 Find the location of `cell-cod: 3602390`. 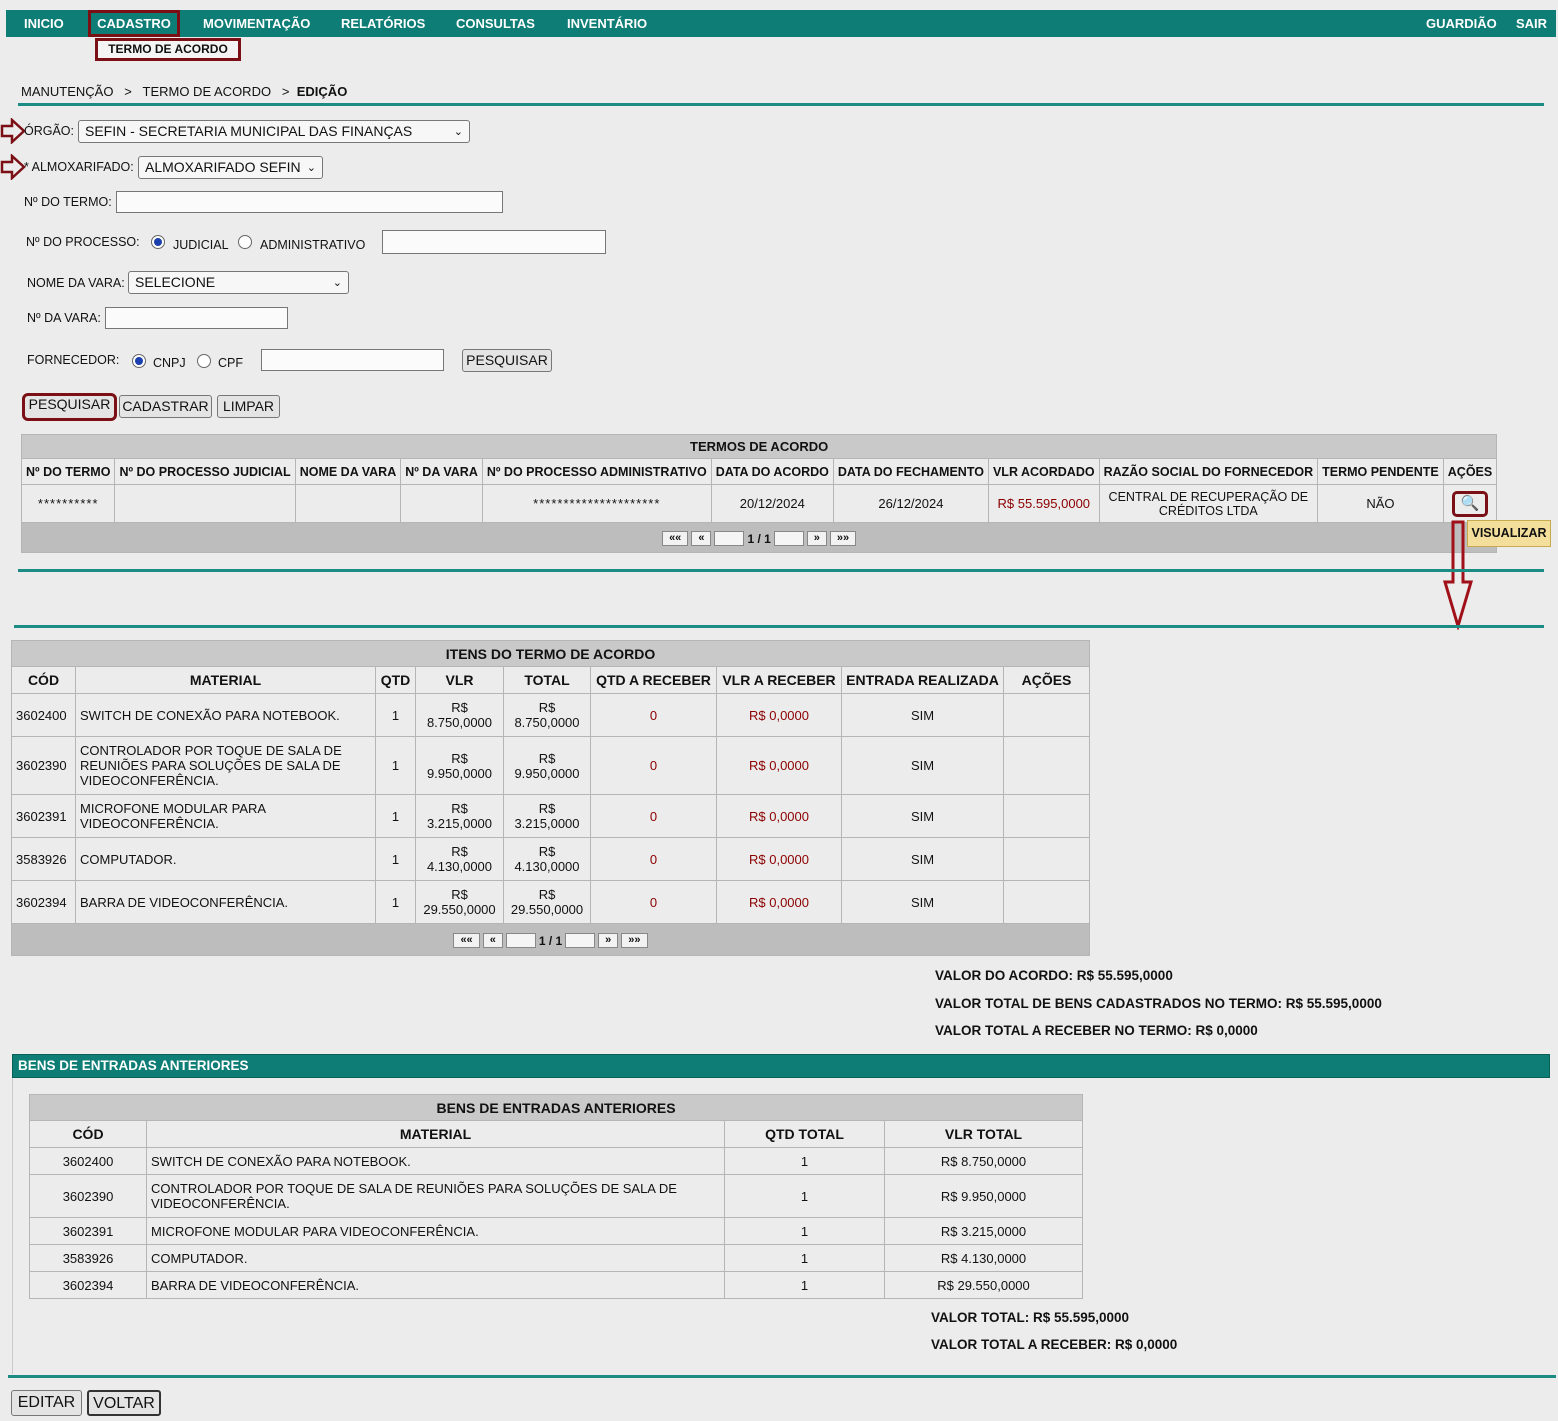

cell-cod: 3602390 is located at coordinates (88, 1196).